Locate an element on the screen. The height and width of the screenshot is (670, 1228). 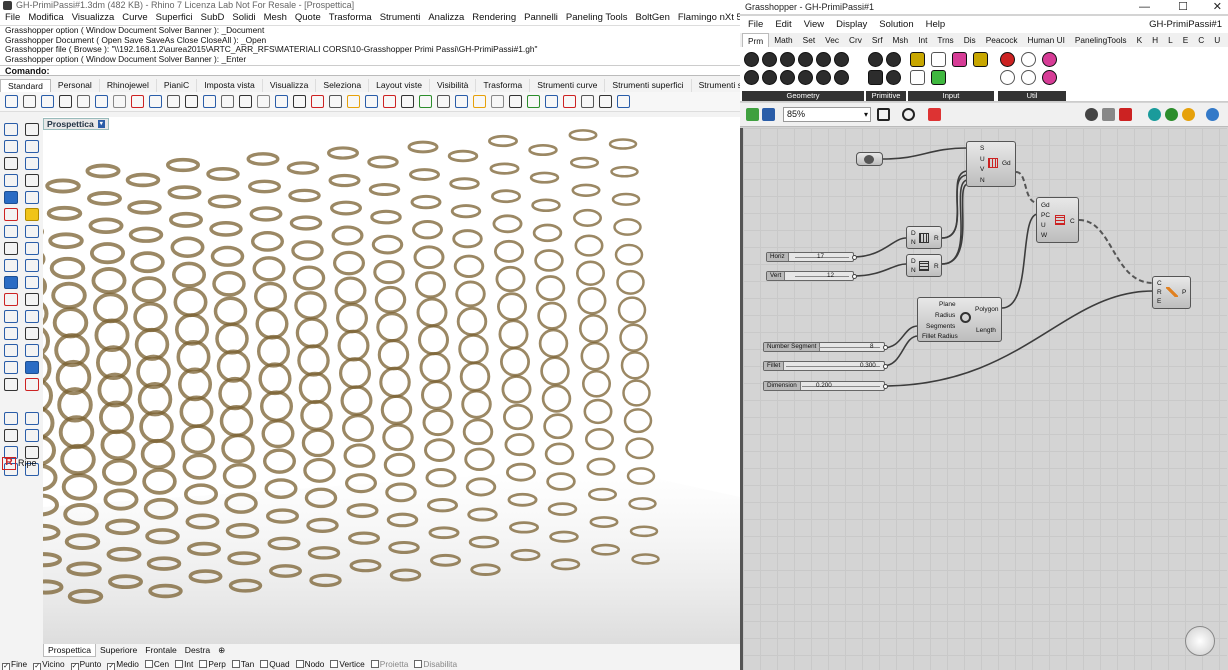
menu-item: Solidi is located at coordinates (243, 18).